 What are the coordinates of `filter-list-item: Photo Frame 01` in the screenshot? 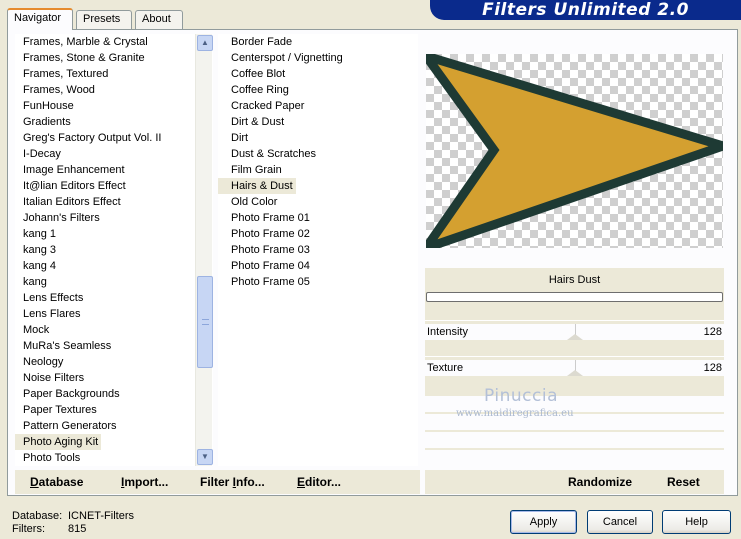 It's located at (318, 218).